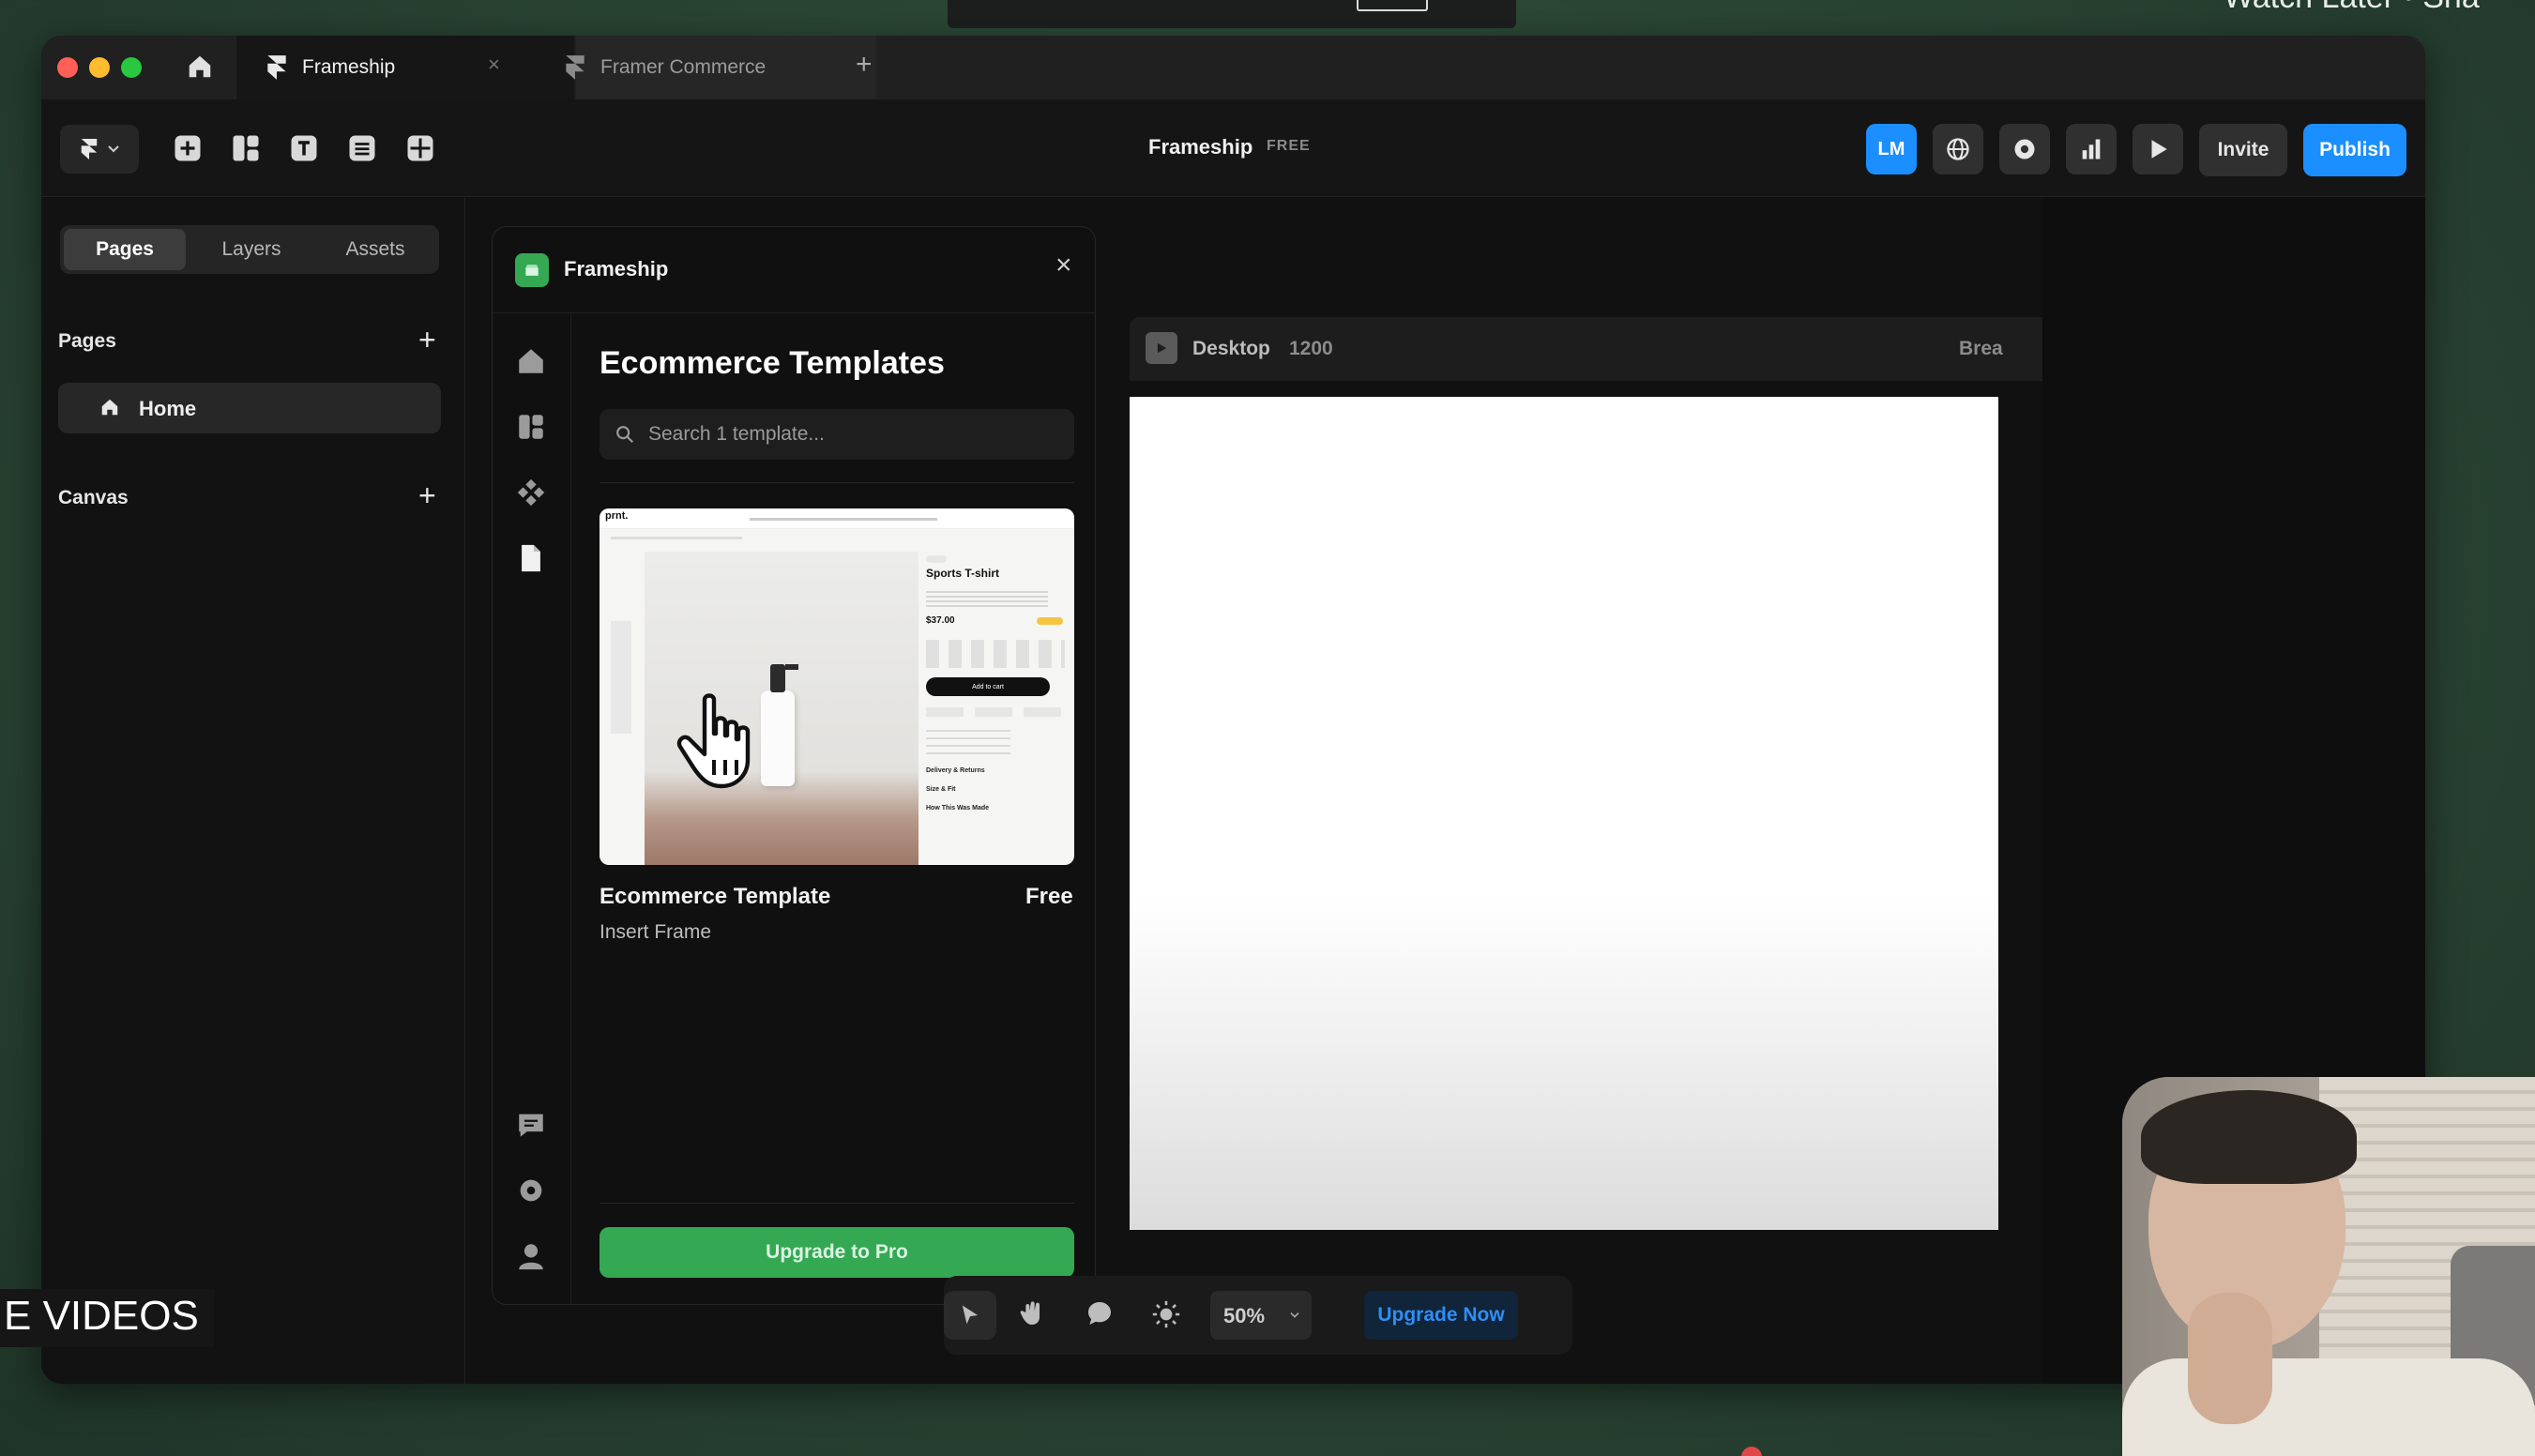  Describe the element at coordinates (955, 770) in the screenshot. I see `preview-accordion-1: Delivery & Returns` at that location.